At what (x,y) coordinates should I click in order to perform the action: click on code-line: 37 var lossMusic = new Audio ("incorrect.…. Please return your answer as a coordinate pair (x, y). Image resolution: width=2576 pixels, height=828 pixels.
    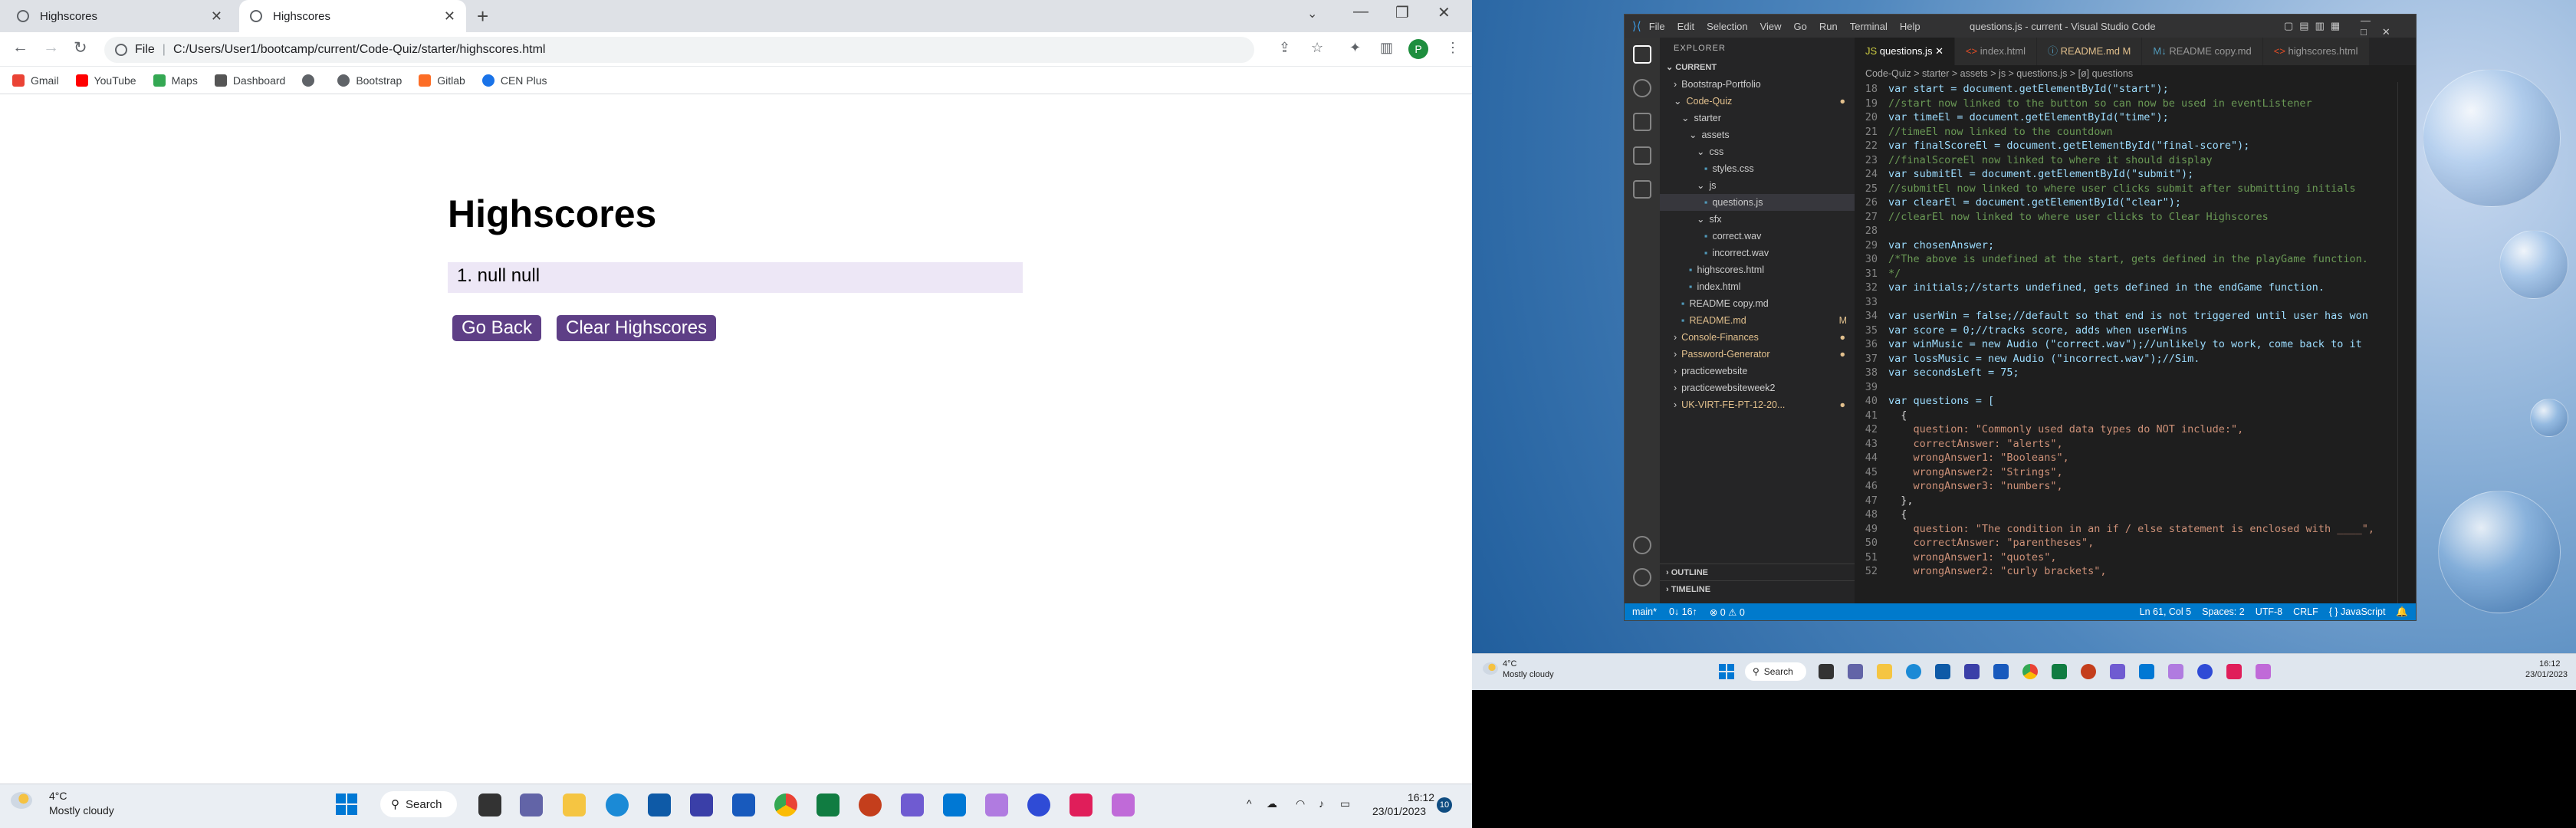
    Looking at the image, I should click on (2135, 359).